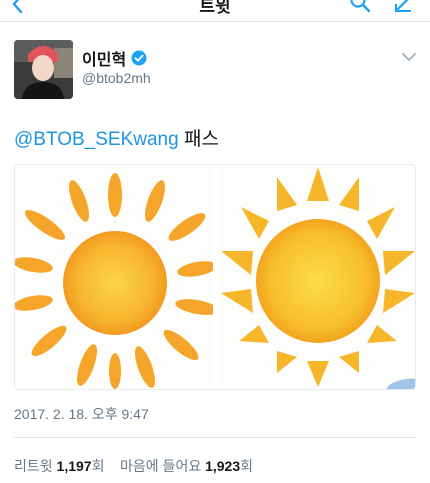 The image size is (430, 483). I want to click on chevron-down-icon, so click(409, 57).